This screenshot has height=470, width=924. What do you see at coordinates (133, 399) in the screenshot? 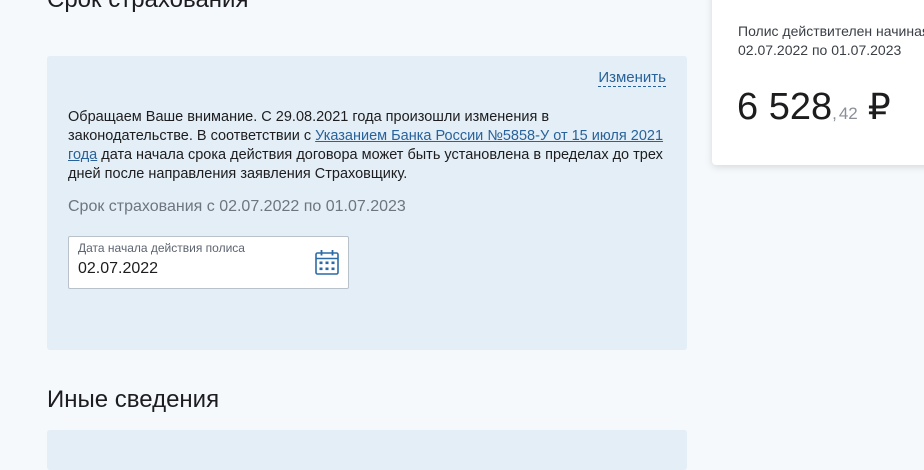
I see `other-info-heading: Иные сведения` at bounding box center [133, 399].